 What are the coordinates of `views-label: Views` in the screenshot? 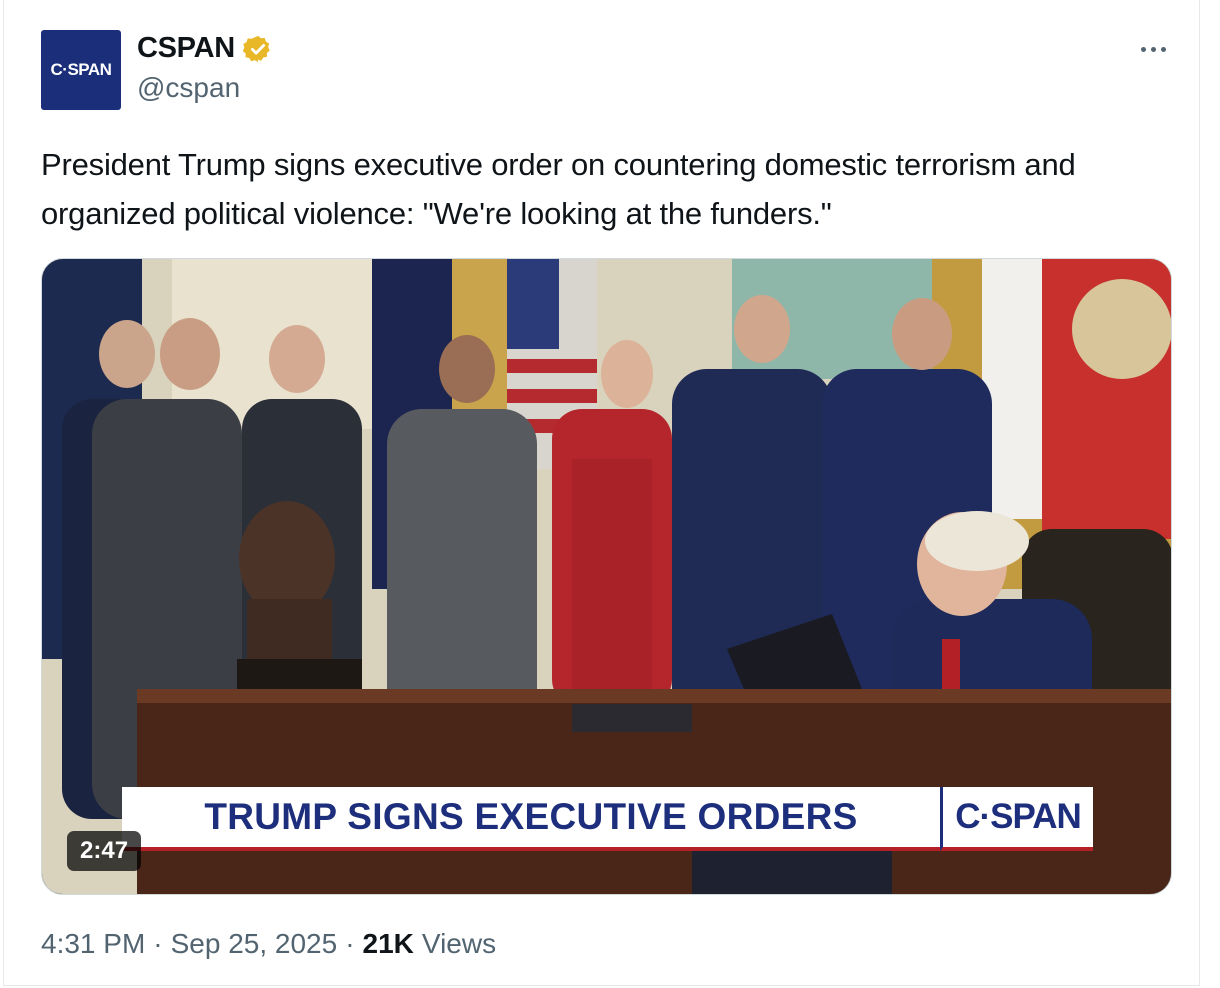 It's located at (459, 943).